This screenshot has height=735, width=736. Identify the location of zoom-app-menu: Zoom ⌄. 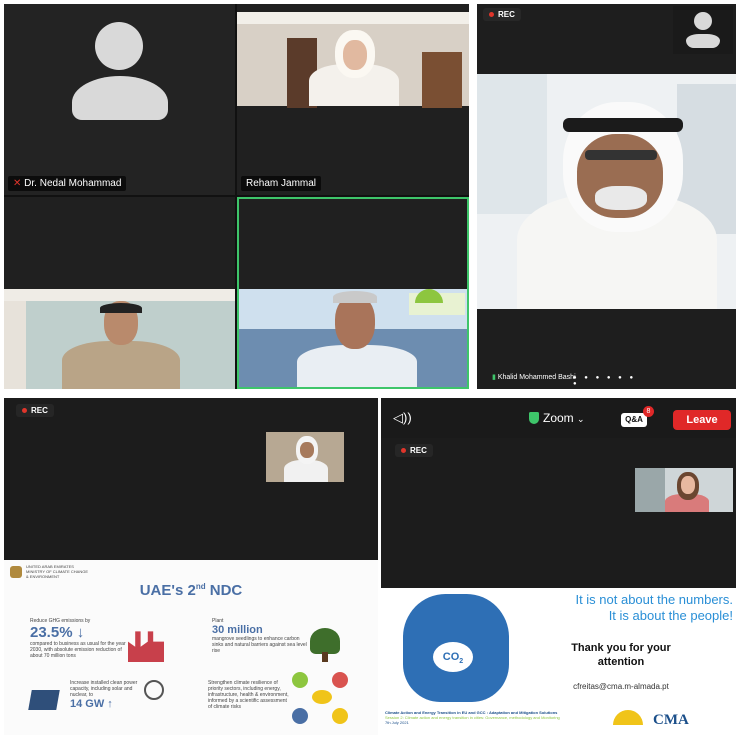
(564, 418).